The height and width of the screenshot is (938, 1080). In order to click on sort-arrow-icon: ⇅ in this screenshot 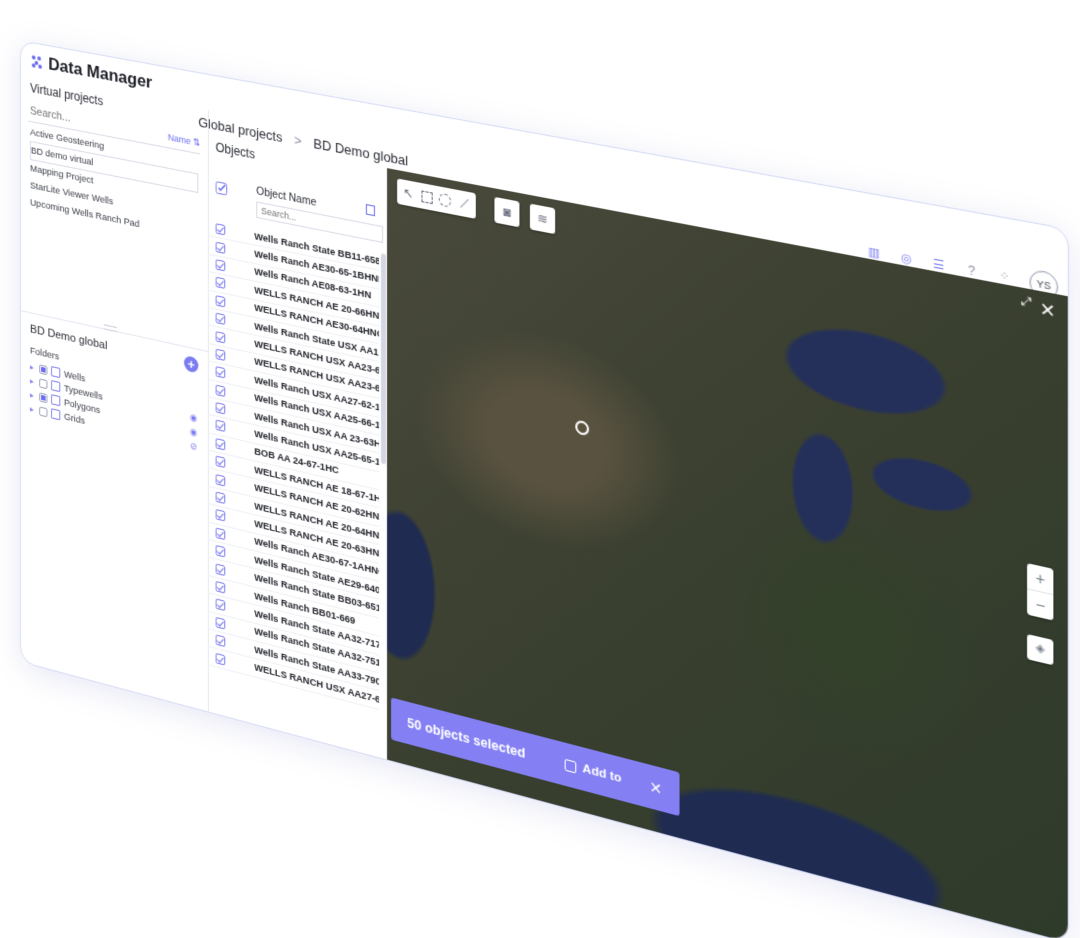, I will do `click(197, 142)`.